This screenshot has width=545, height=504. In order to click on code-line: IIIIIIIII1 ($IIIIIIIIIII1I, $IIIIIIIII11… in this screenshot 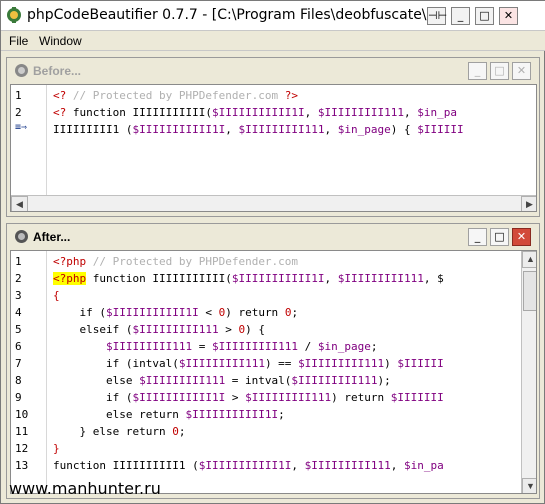, I will do `click(258, 129)`.